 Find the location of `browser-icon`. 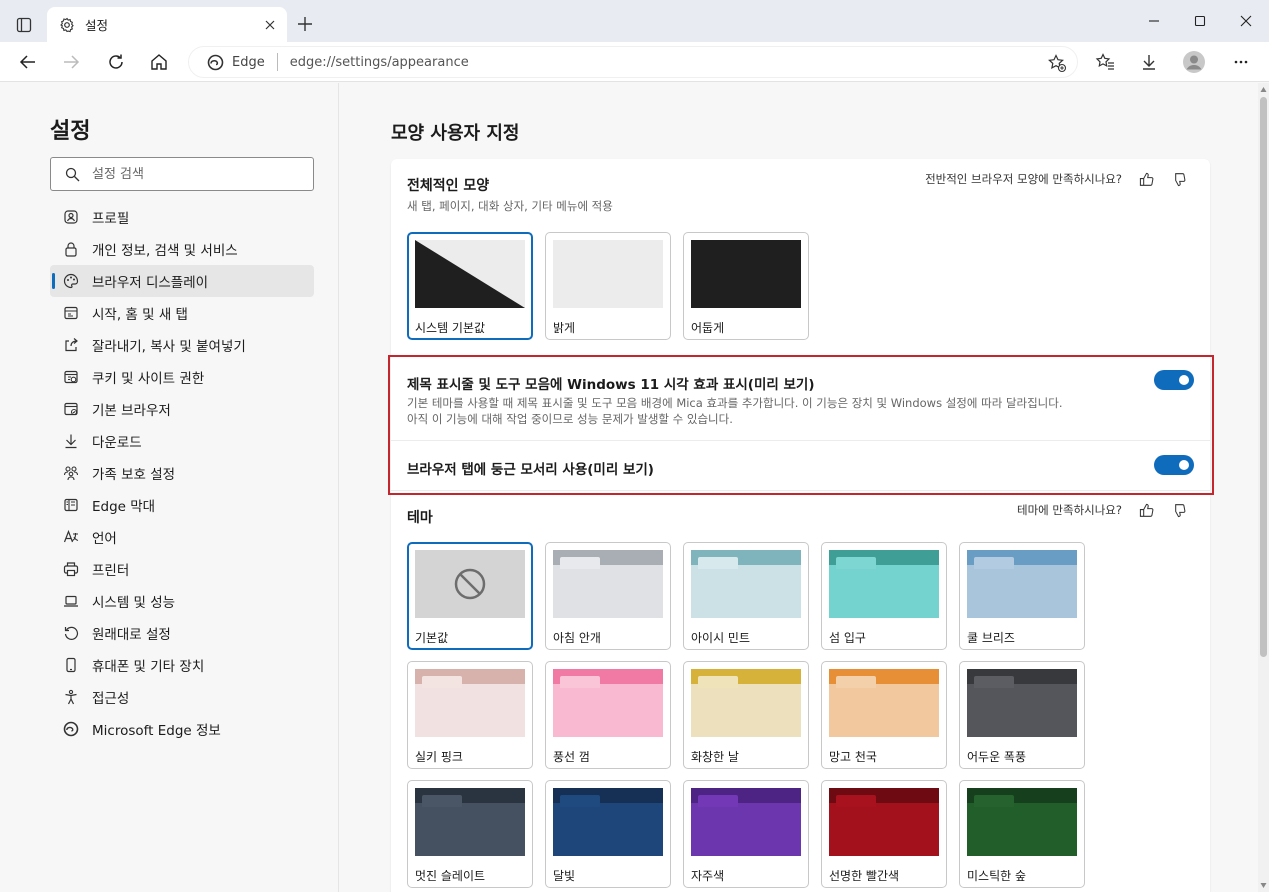

browser-icon is located at coordinates (71, 409).